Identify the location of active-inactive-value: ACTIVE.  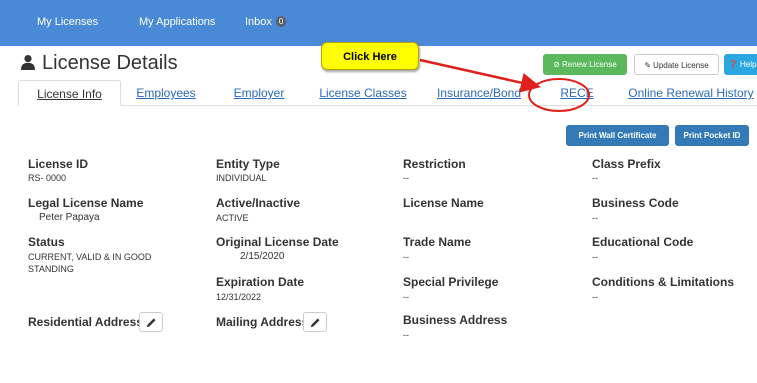
(232, 218).